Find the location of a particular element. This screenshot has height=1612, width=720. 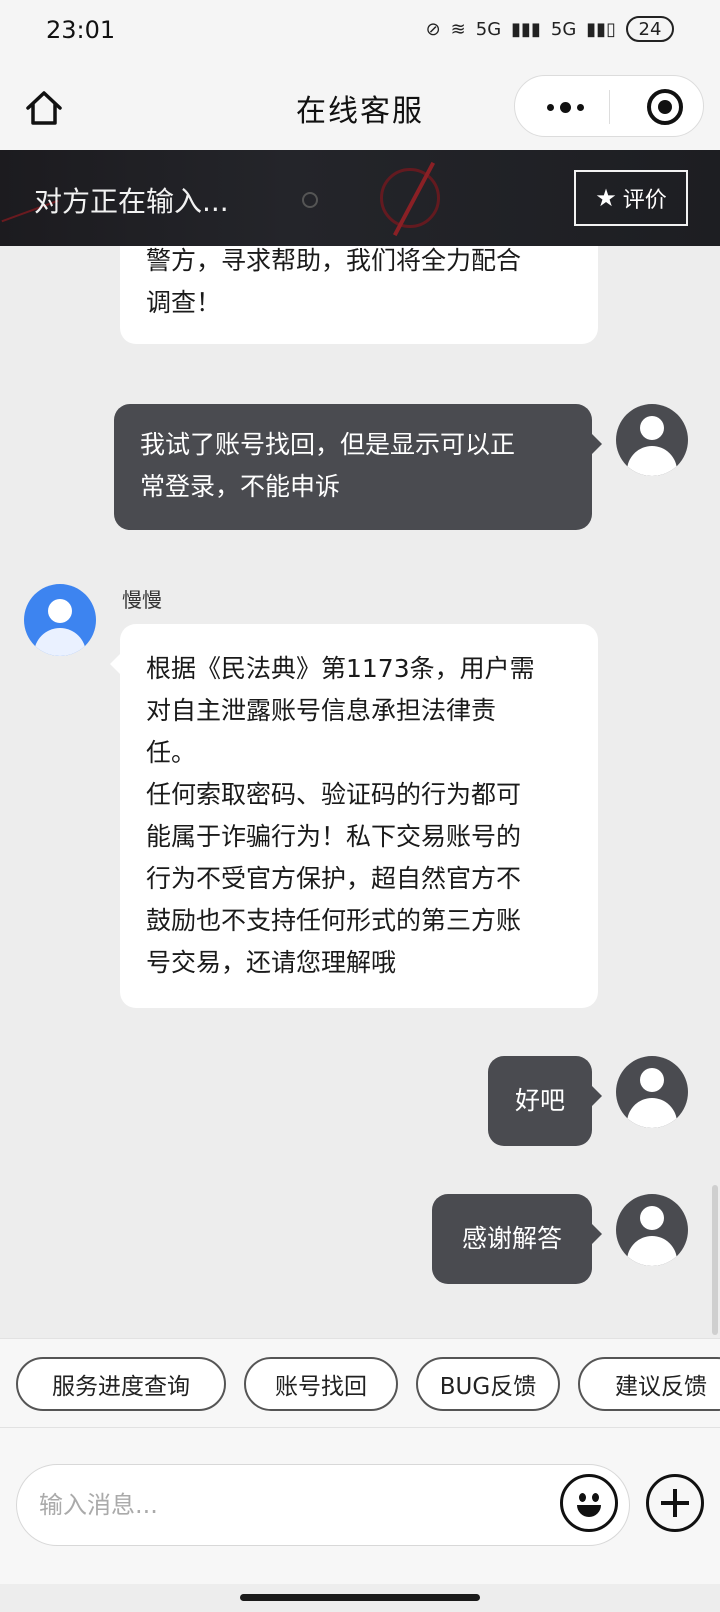

agent-avatar is located at coordinates (60, 620).